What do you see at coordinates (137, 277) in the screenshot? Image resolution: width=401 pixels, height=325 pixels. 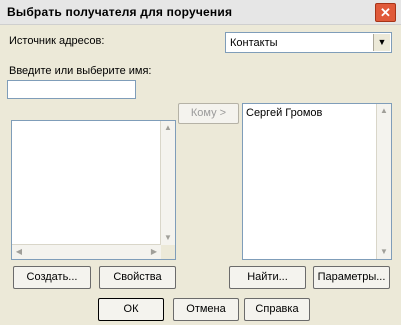 I see `properties-button: Свойства` at bounding box center [137, 277].